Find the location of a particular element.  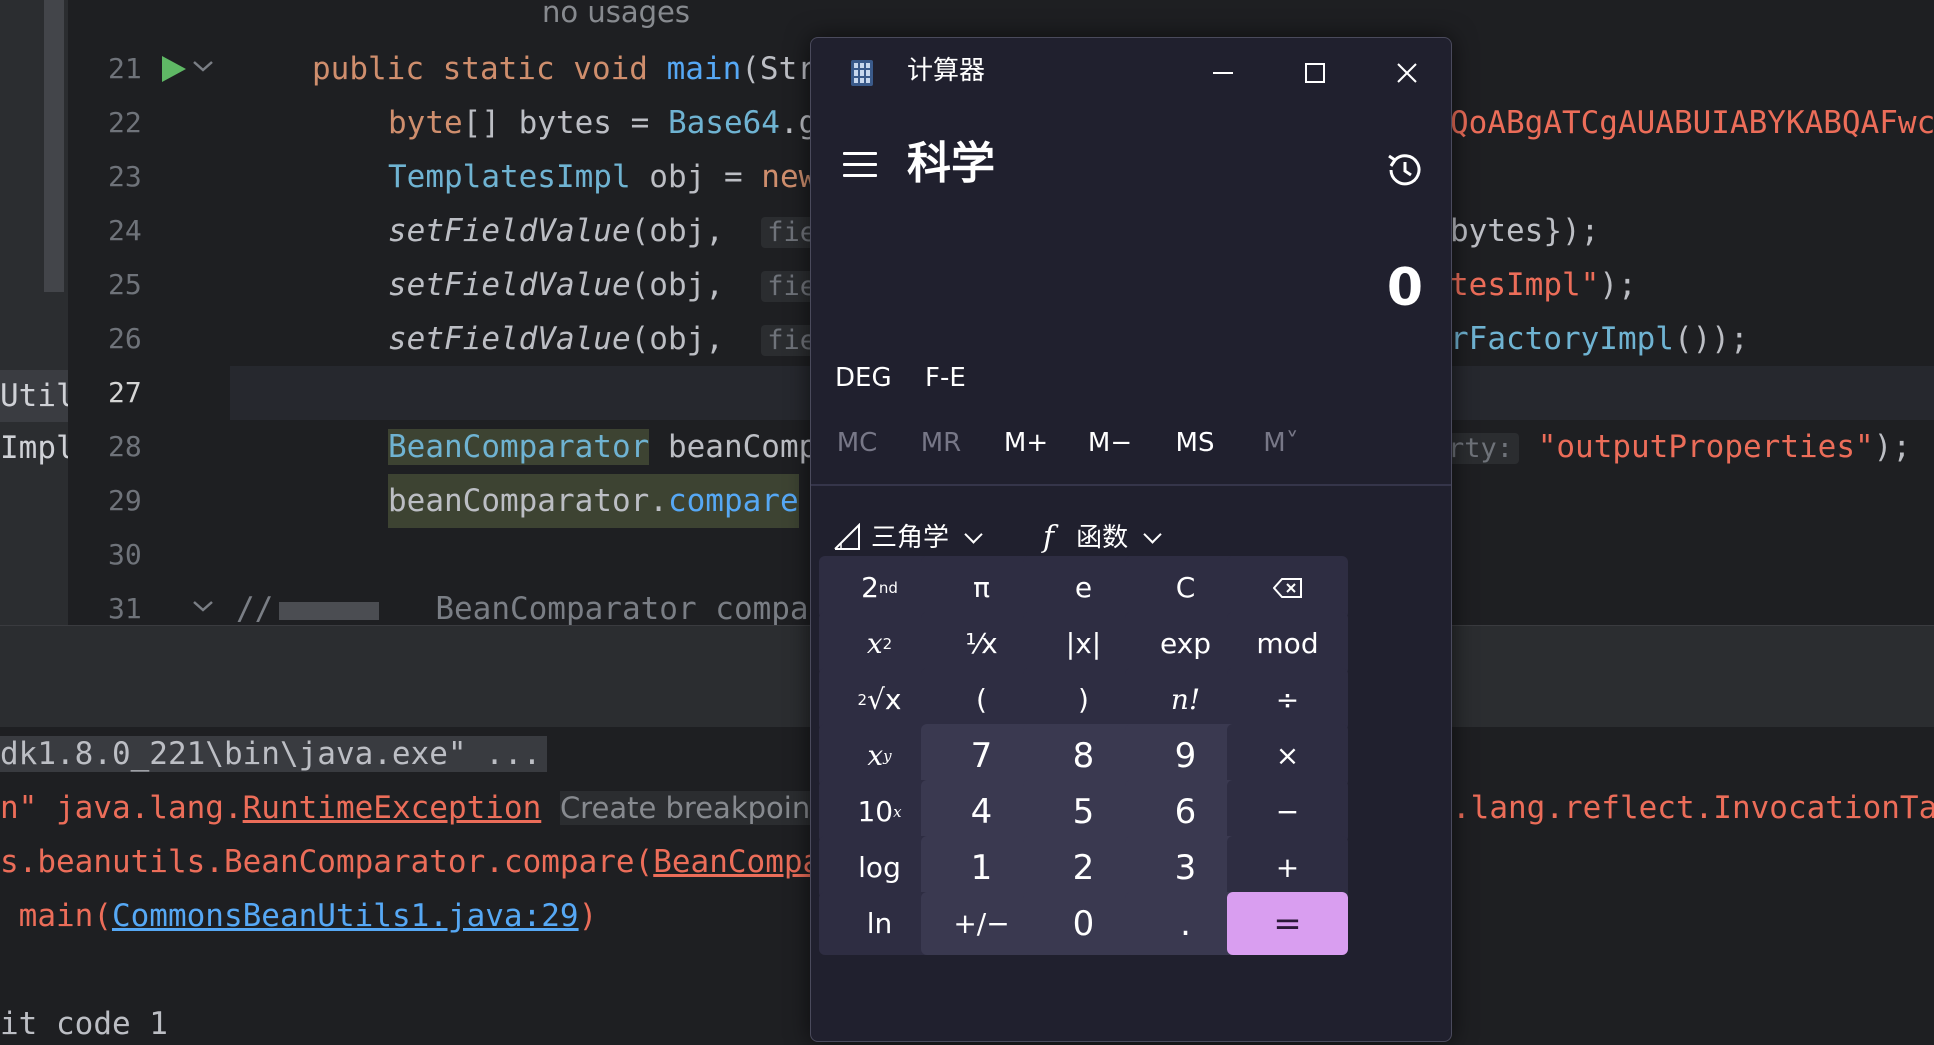

console-text: ) is located at coordinates (588, 916).